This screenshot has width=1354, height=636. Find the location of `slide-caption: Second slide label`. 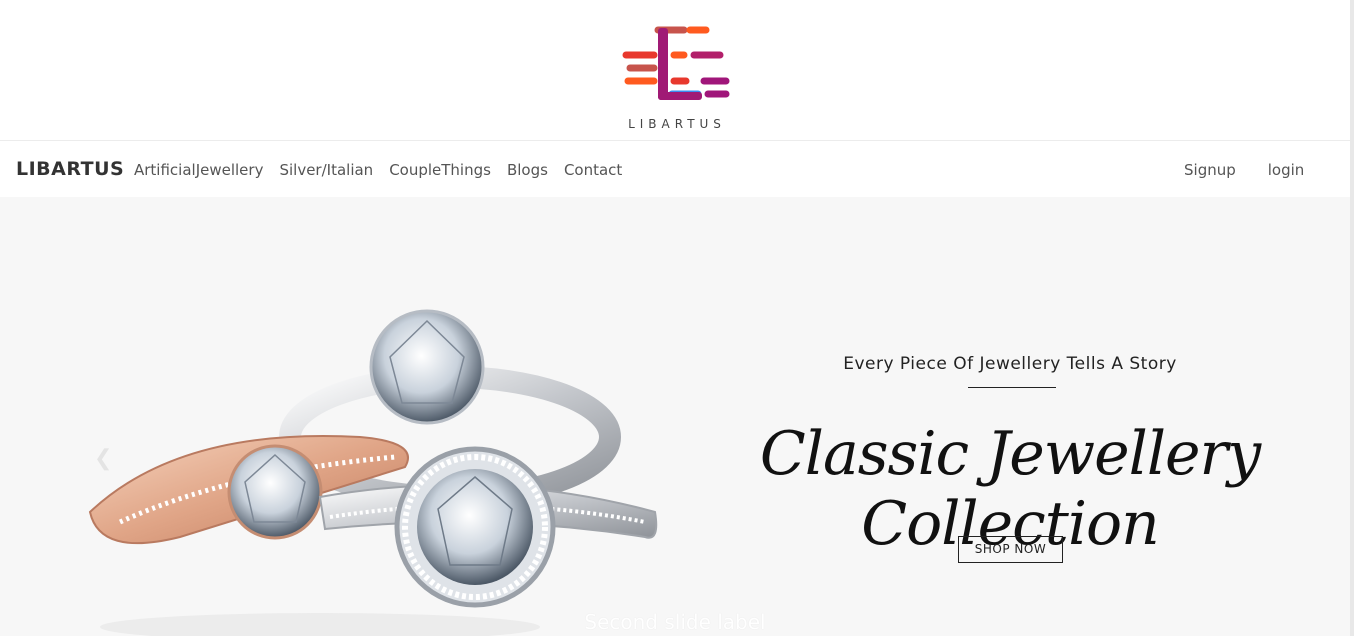

slide-caption: Second slide label is located at coordinates (675, 622).